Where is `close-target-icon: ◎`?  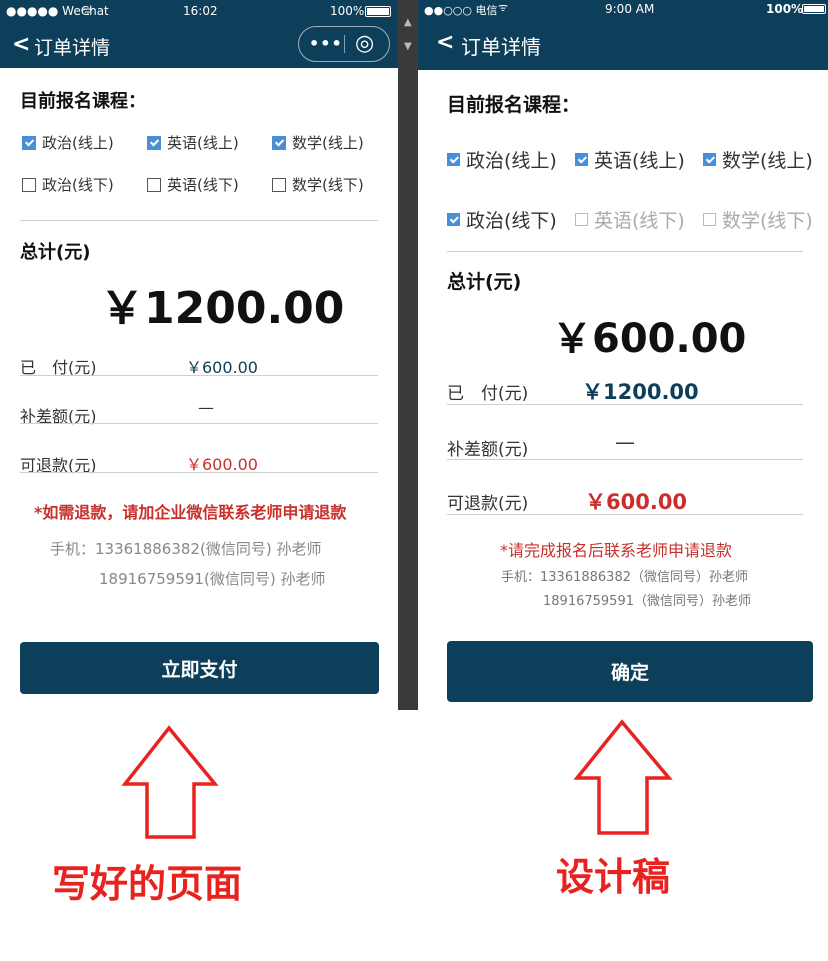
close-target-icon: ◎ is located at coordinates (364, 44).